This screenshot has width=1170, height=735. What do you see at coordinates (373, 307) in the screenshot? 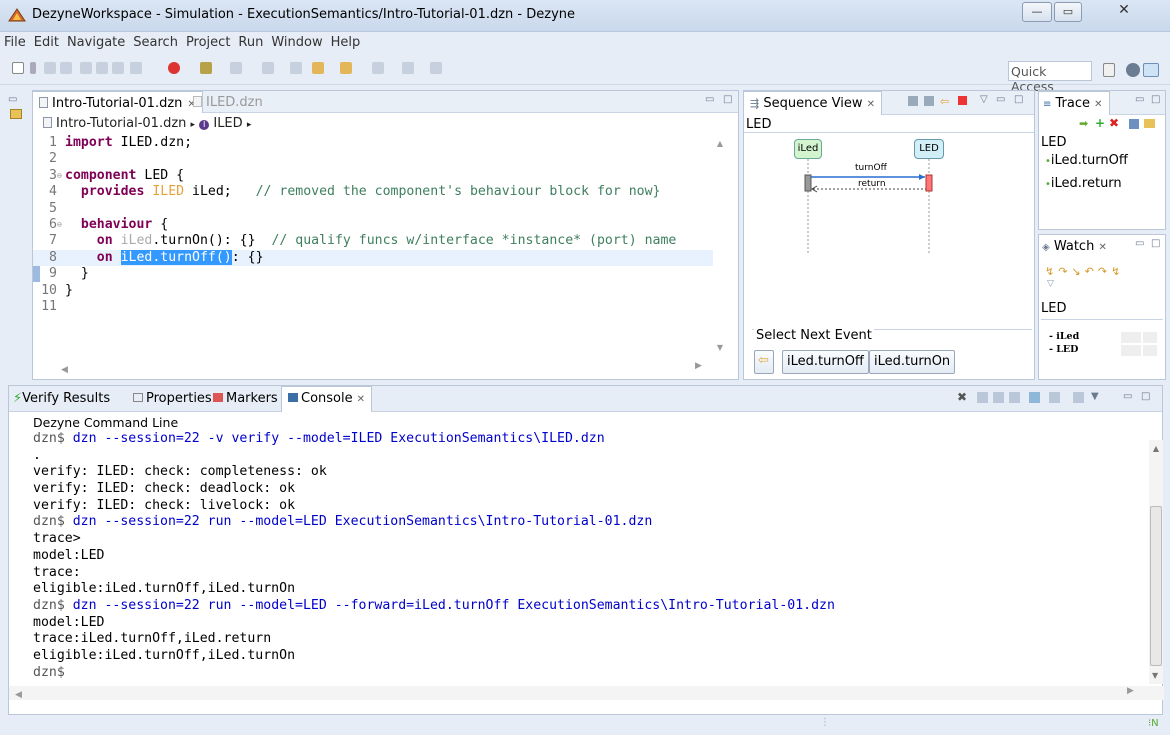
I see `code-line: 11` at bounding box center [373, 307].